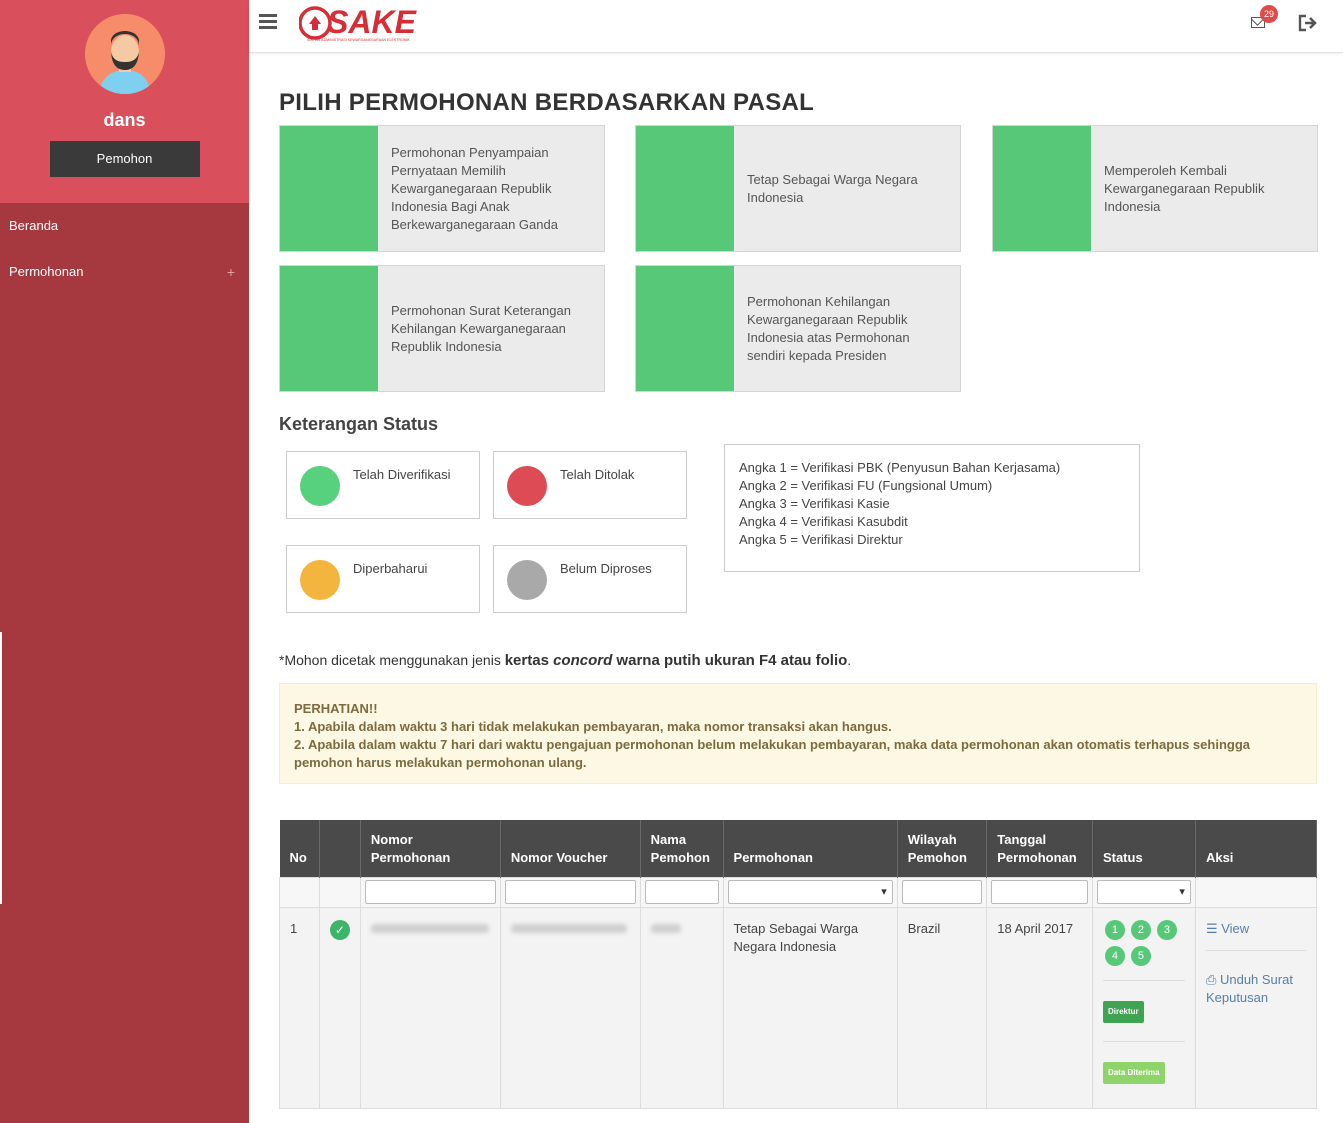  What do you see at coordinates (1256, 1007) in the screenshot?
I see `cell-aksi: ☰ View ⎙ Unduh Surat Keputusan` at bounding box center [1256, 1007].